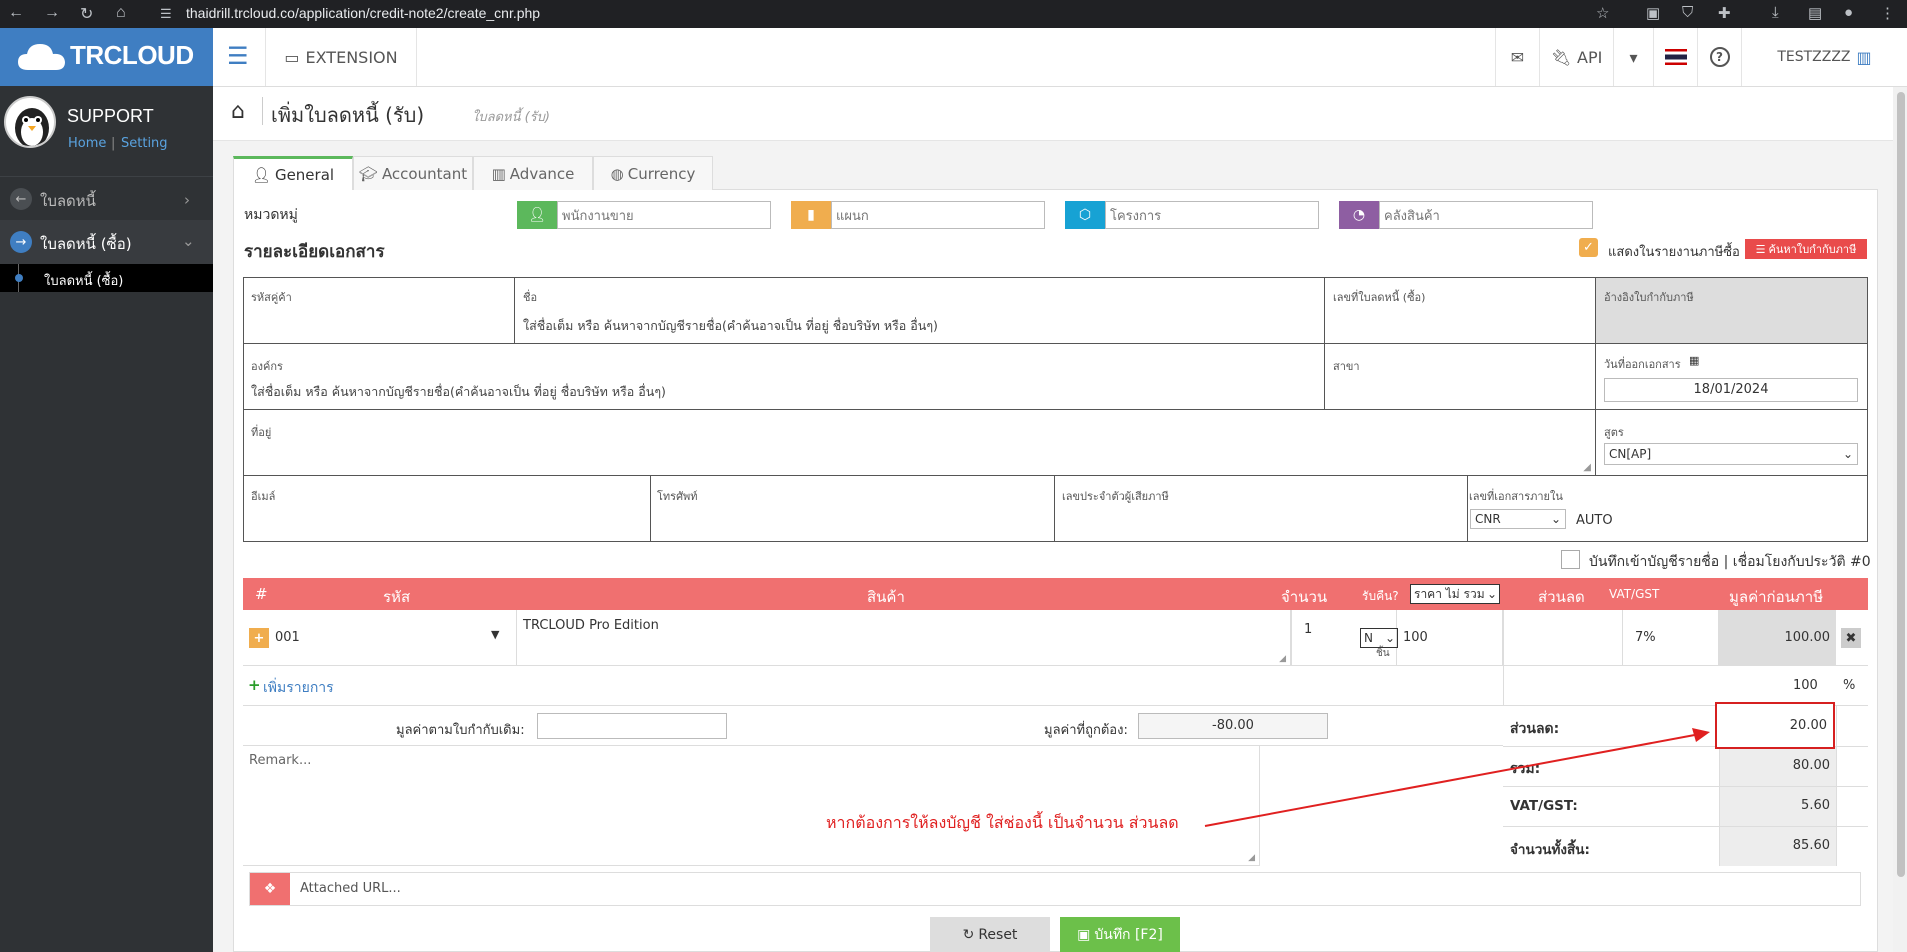 This screenshot has width=1907, height=952. I want to click on warehouse-button: ◔, so click(1359, 215).